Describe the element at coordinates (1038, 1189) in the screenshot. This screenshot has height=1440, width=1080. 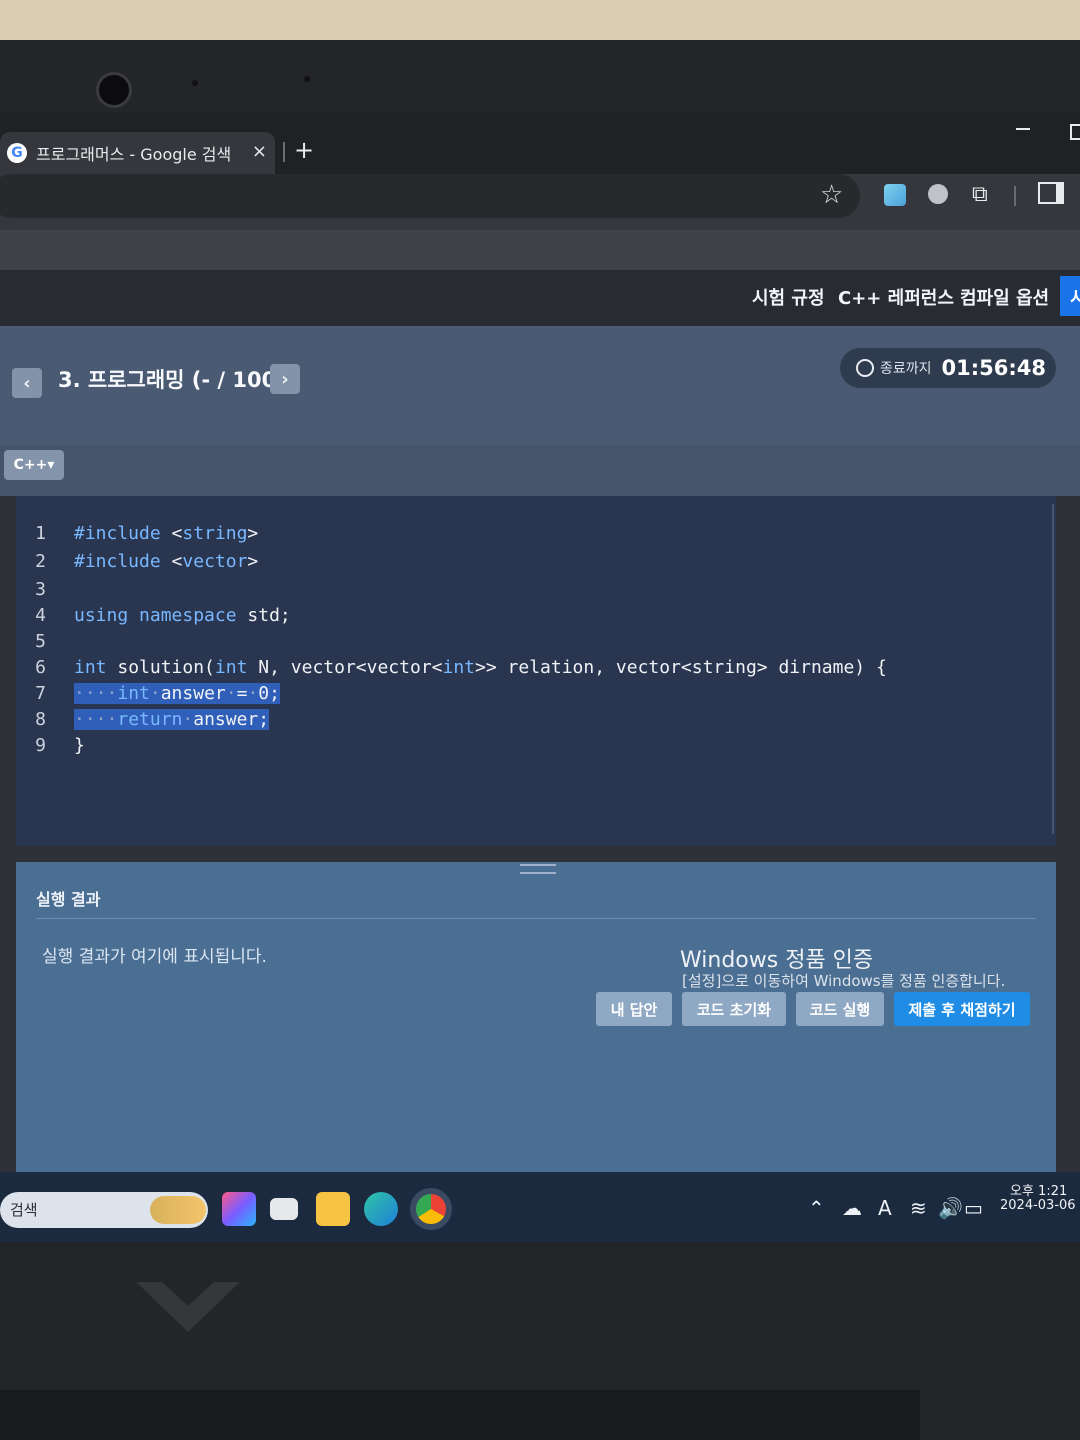
I see `clock-time: 오후 1:21` at that location.